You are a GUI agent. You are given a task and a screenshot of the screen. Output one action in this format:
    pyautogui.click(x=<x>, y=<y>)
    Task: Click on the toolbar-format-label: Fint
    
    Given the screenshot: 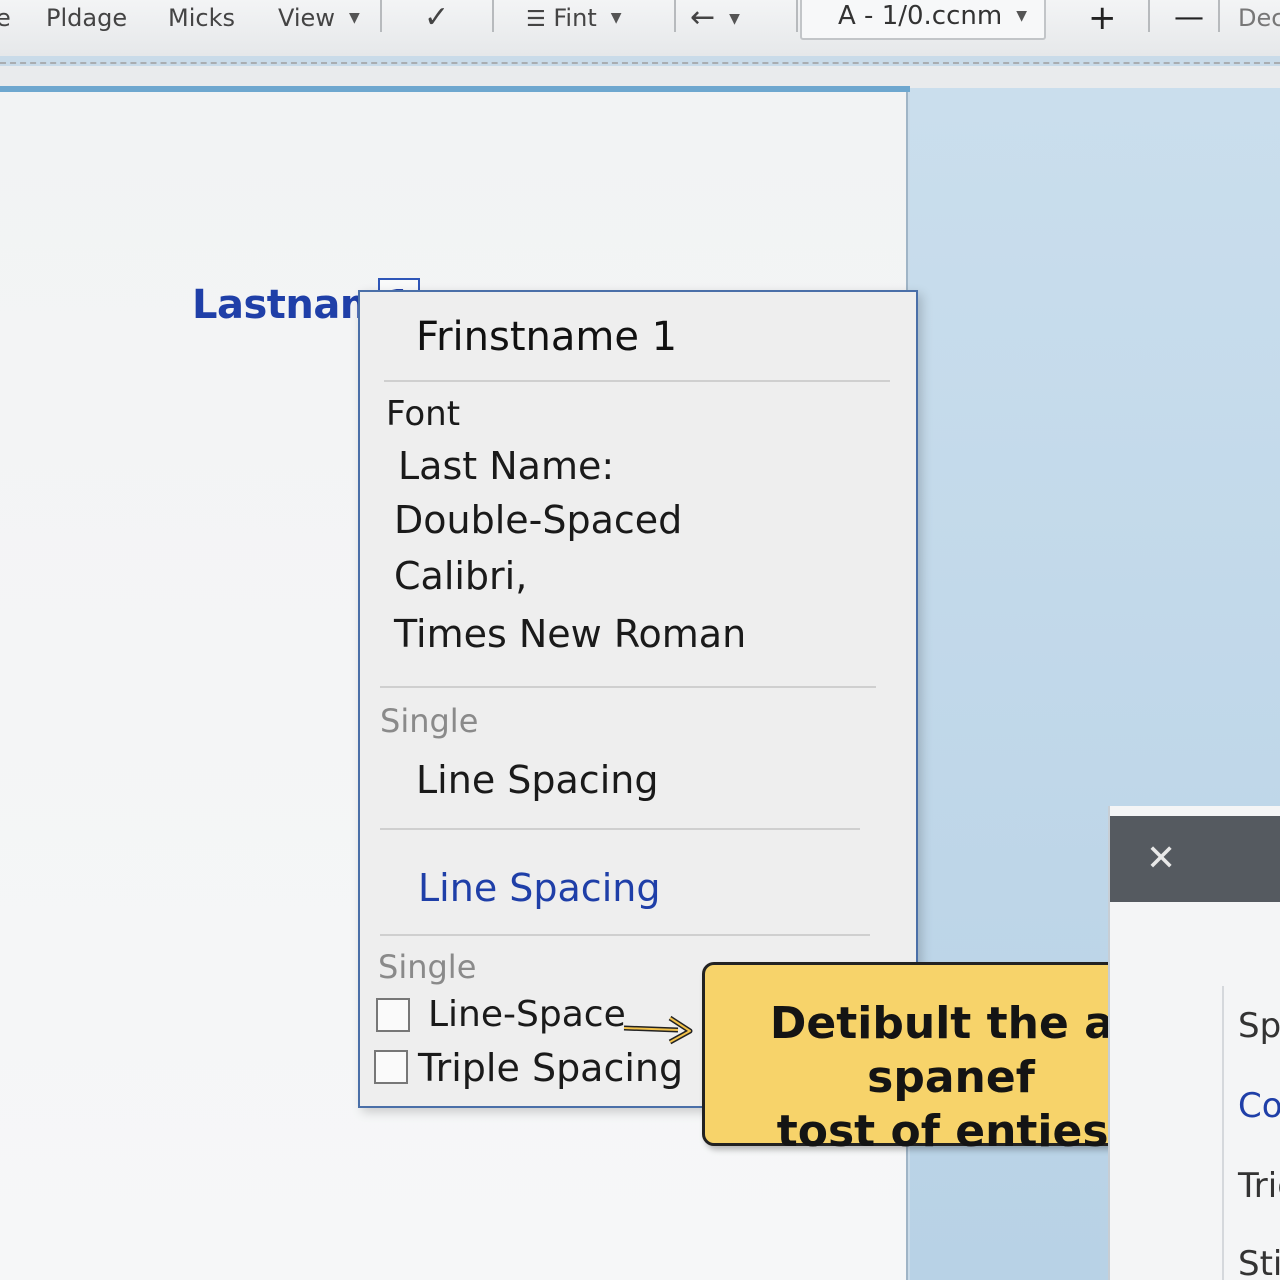 What is the action you would take?
    pyautogui.click(x=575, y=18)
    